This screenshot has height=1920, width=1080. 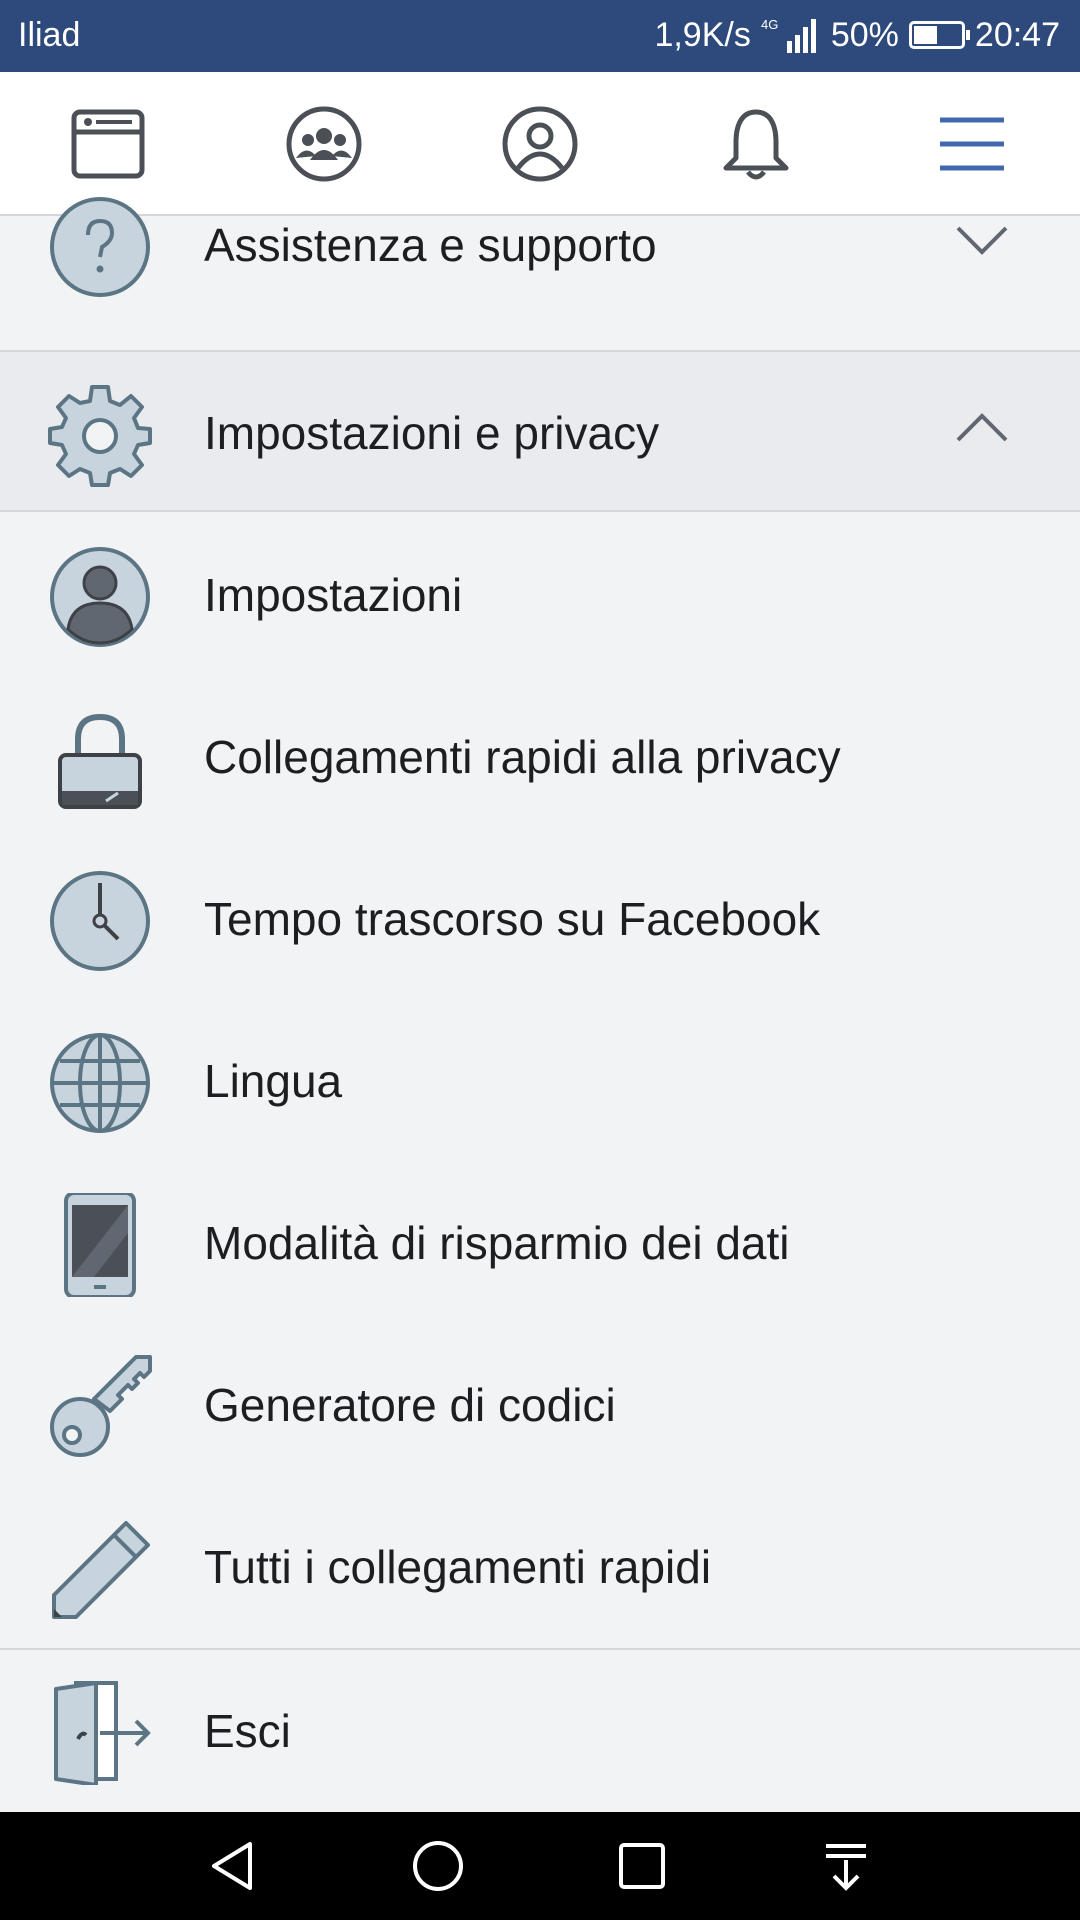 I want to click on carrier-name: Iliad, so click(x=49, y=35).